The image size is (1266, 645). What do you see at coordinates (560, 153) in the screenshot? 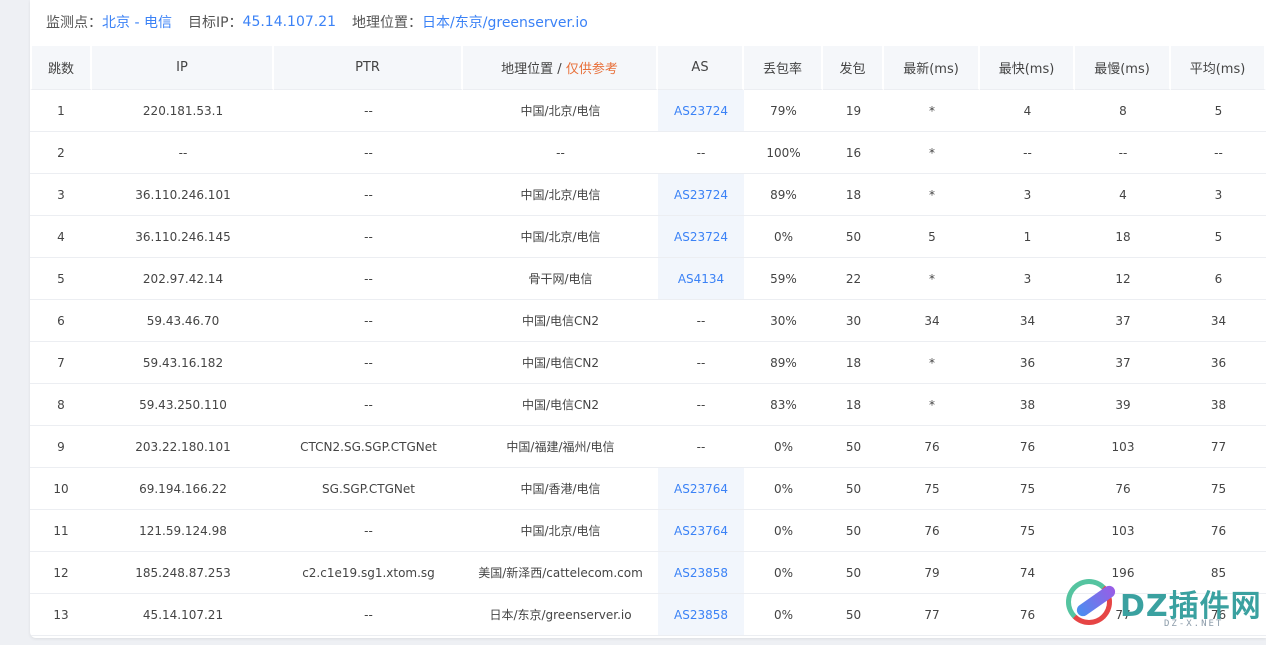
I see `cell-geo: --` at bounding box center [560, 153].